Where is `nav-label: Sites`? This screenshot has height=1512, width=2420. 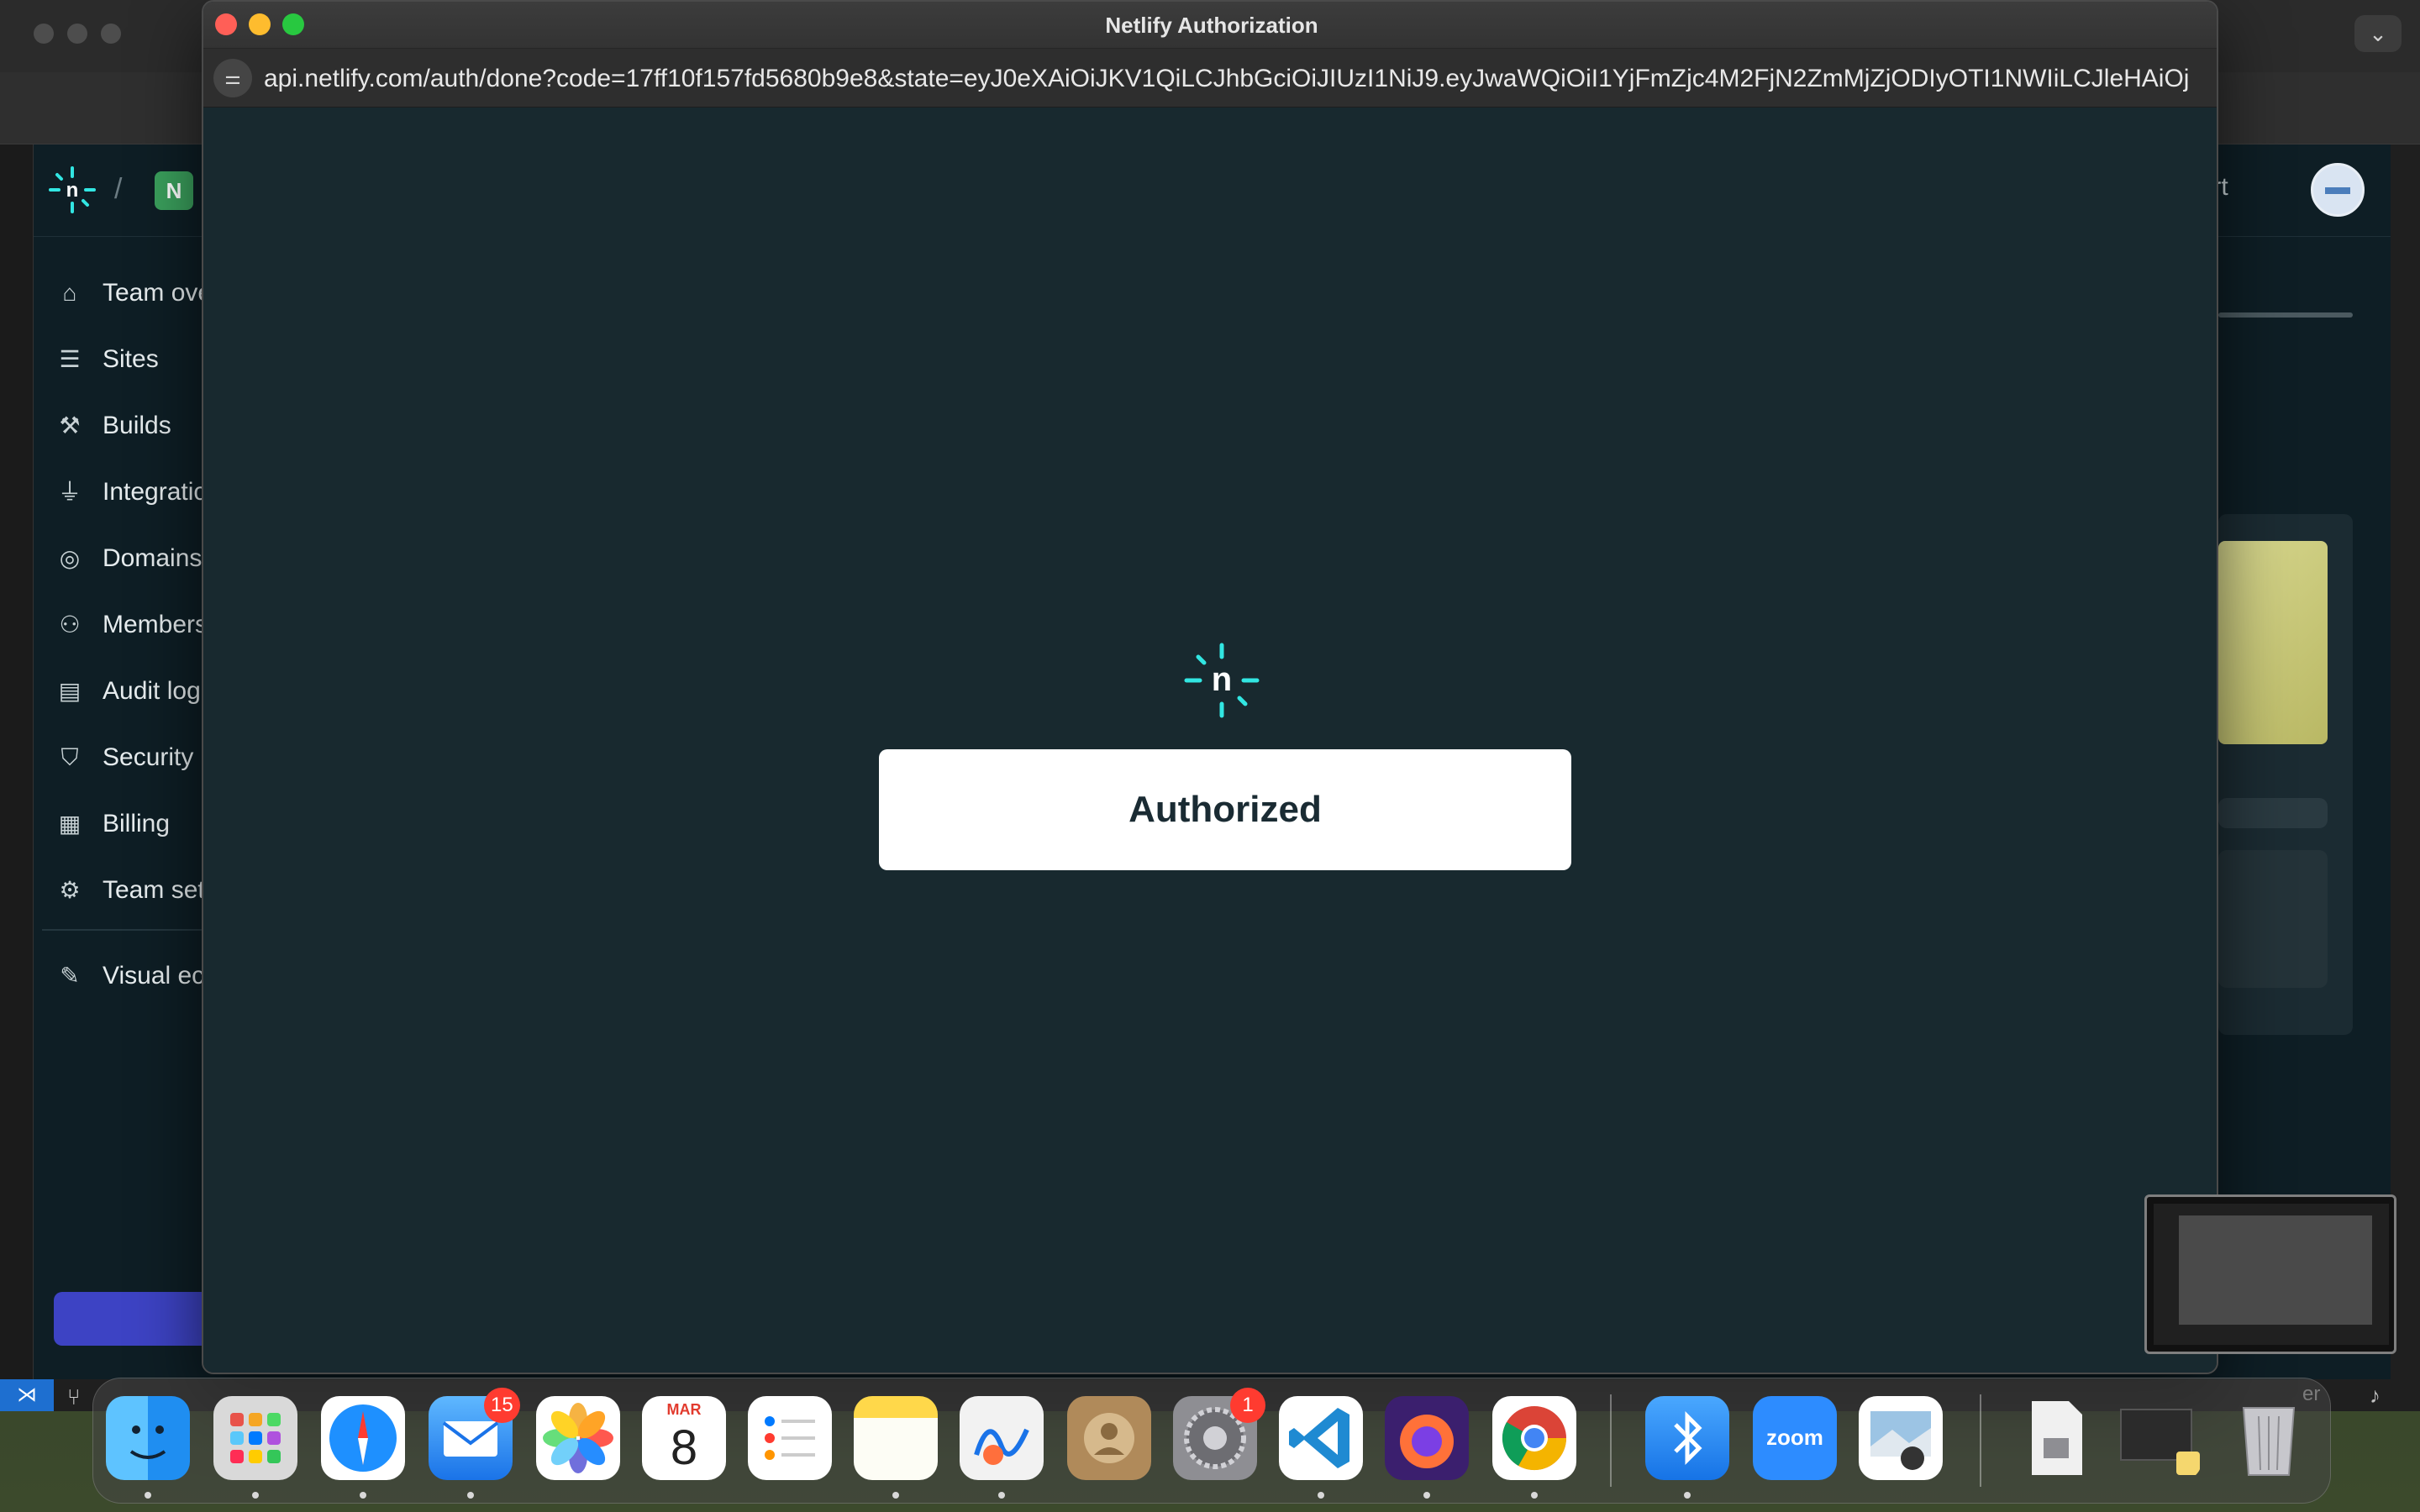 nav-label: Sites is located at coordinates (131, 359).